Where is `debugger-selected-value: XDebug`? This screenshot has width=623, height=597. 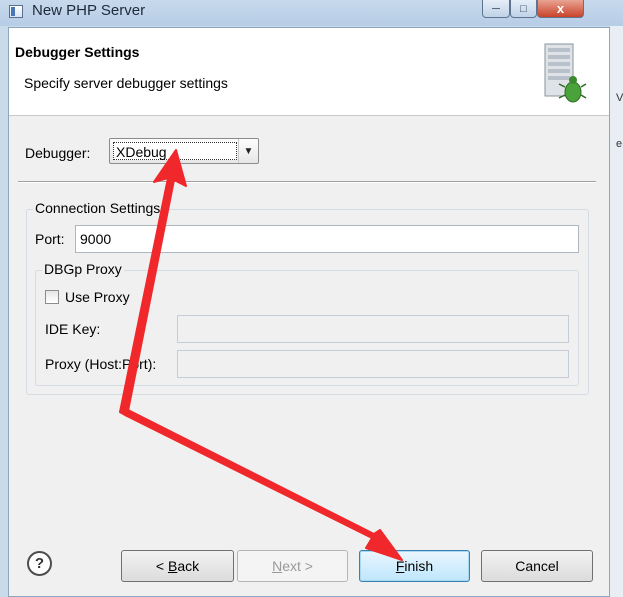 debugger-selected-value: XDebug is located at coordinates (175, 151).